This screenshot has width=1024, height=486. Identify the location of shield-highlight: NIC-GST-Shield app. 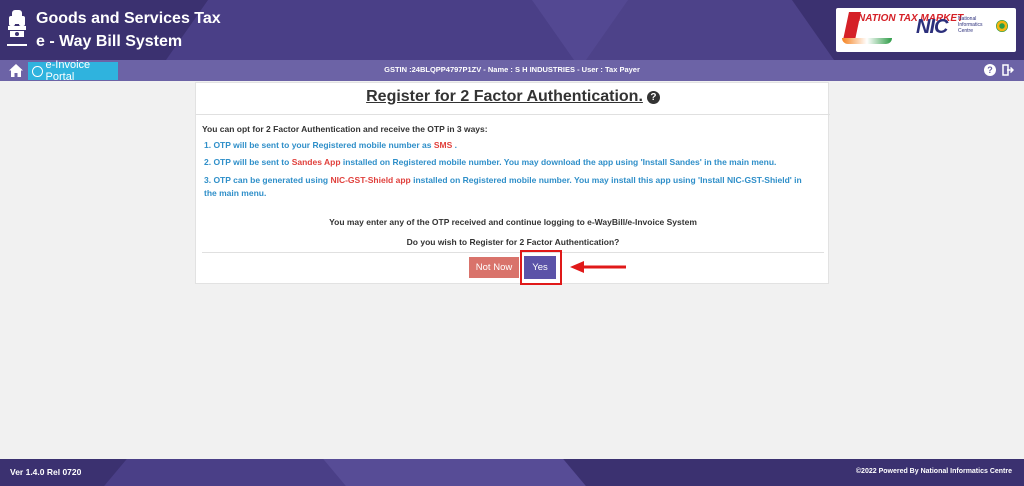
(370, 180).